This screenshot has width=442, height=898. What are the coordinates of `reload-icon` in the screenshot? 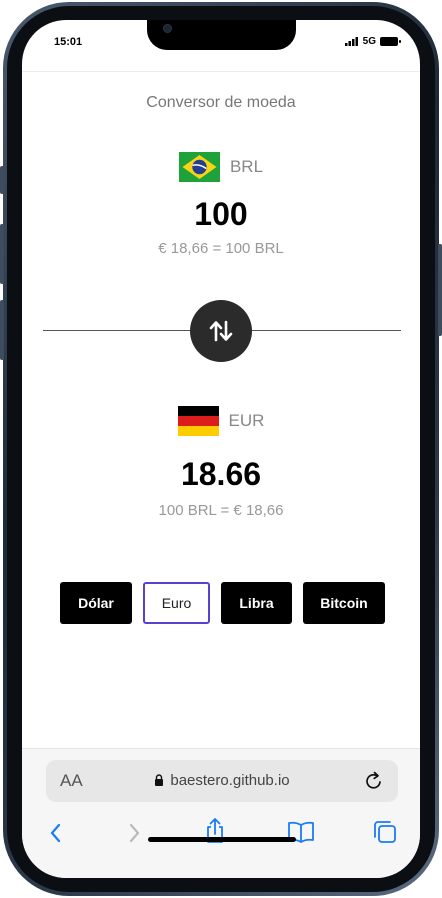 It's located at (374, 781).